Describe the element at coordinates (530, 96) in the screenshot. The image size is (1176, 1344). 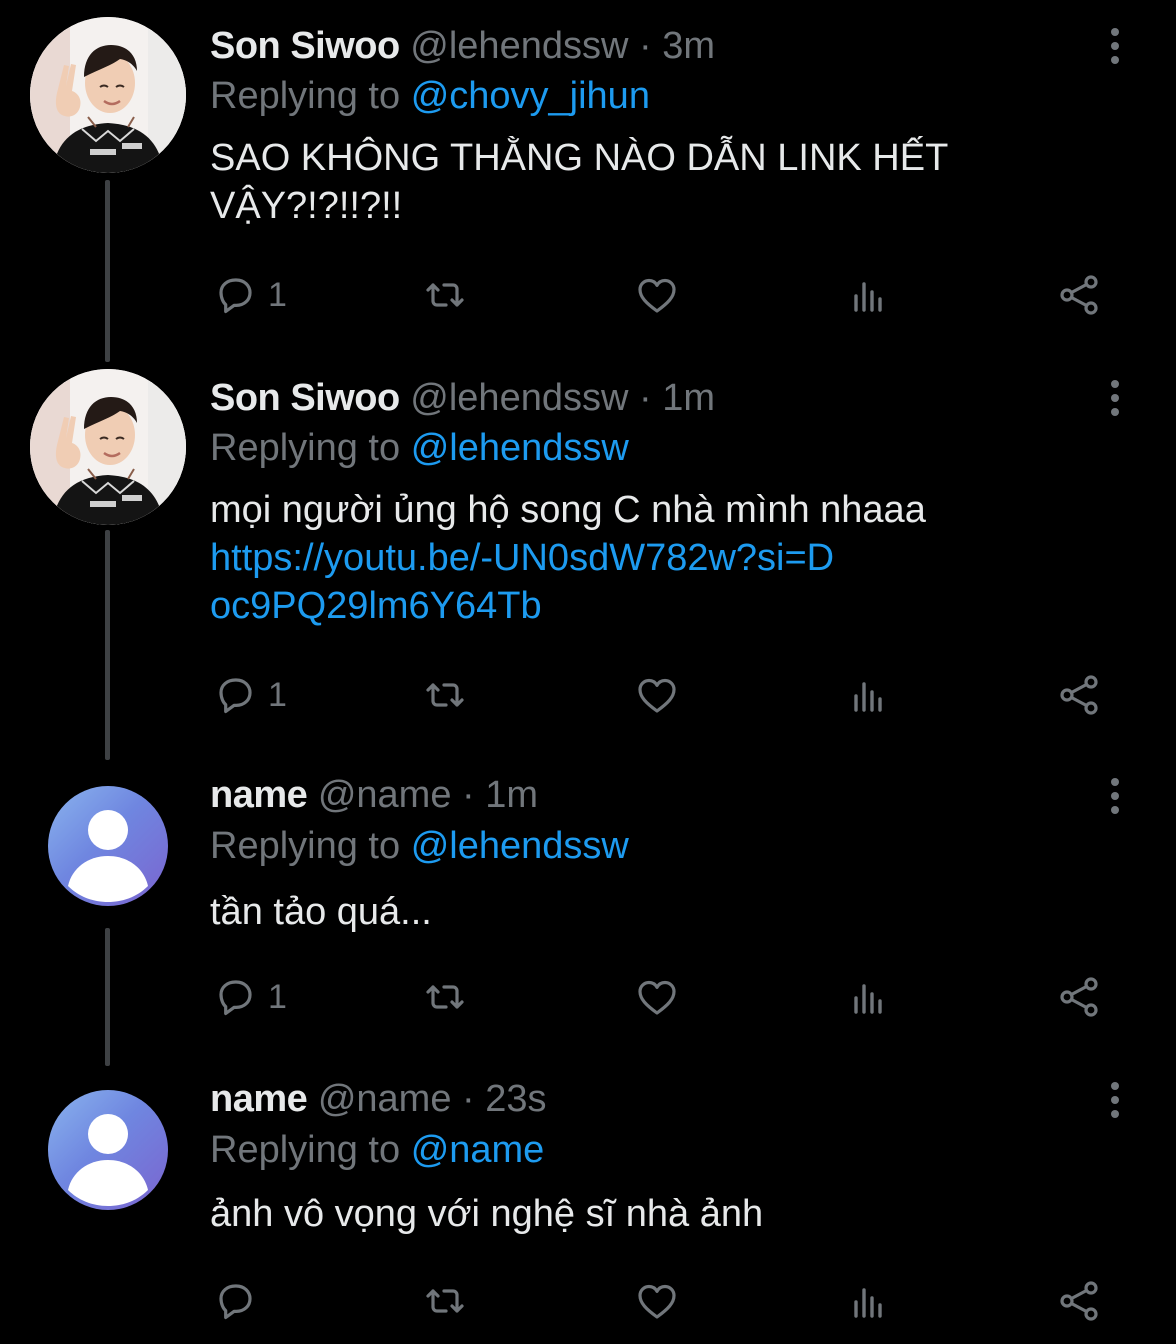
I see `mention-link: @chovy_jihun` at that location.